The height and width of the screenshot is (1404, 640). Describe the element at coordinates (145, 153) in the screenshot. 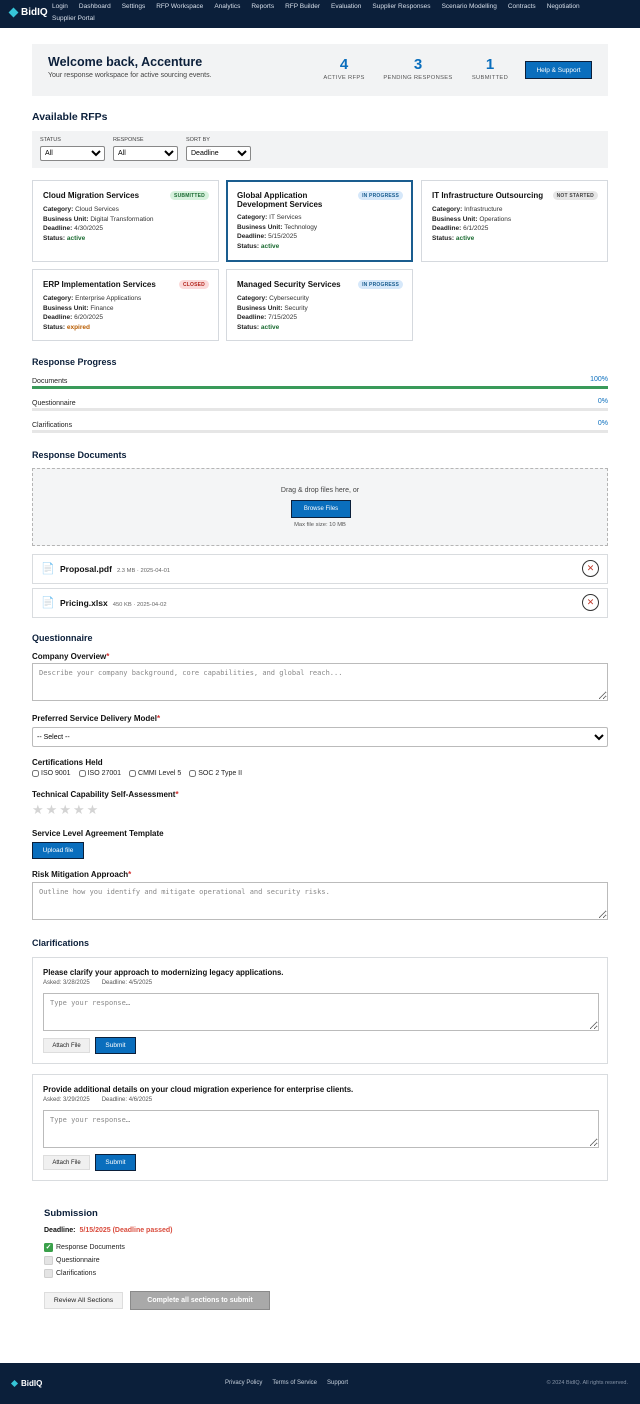

I see `response-select: All` at that location.